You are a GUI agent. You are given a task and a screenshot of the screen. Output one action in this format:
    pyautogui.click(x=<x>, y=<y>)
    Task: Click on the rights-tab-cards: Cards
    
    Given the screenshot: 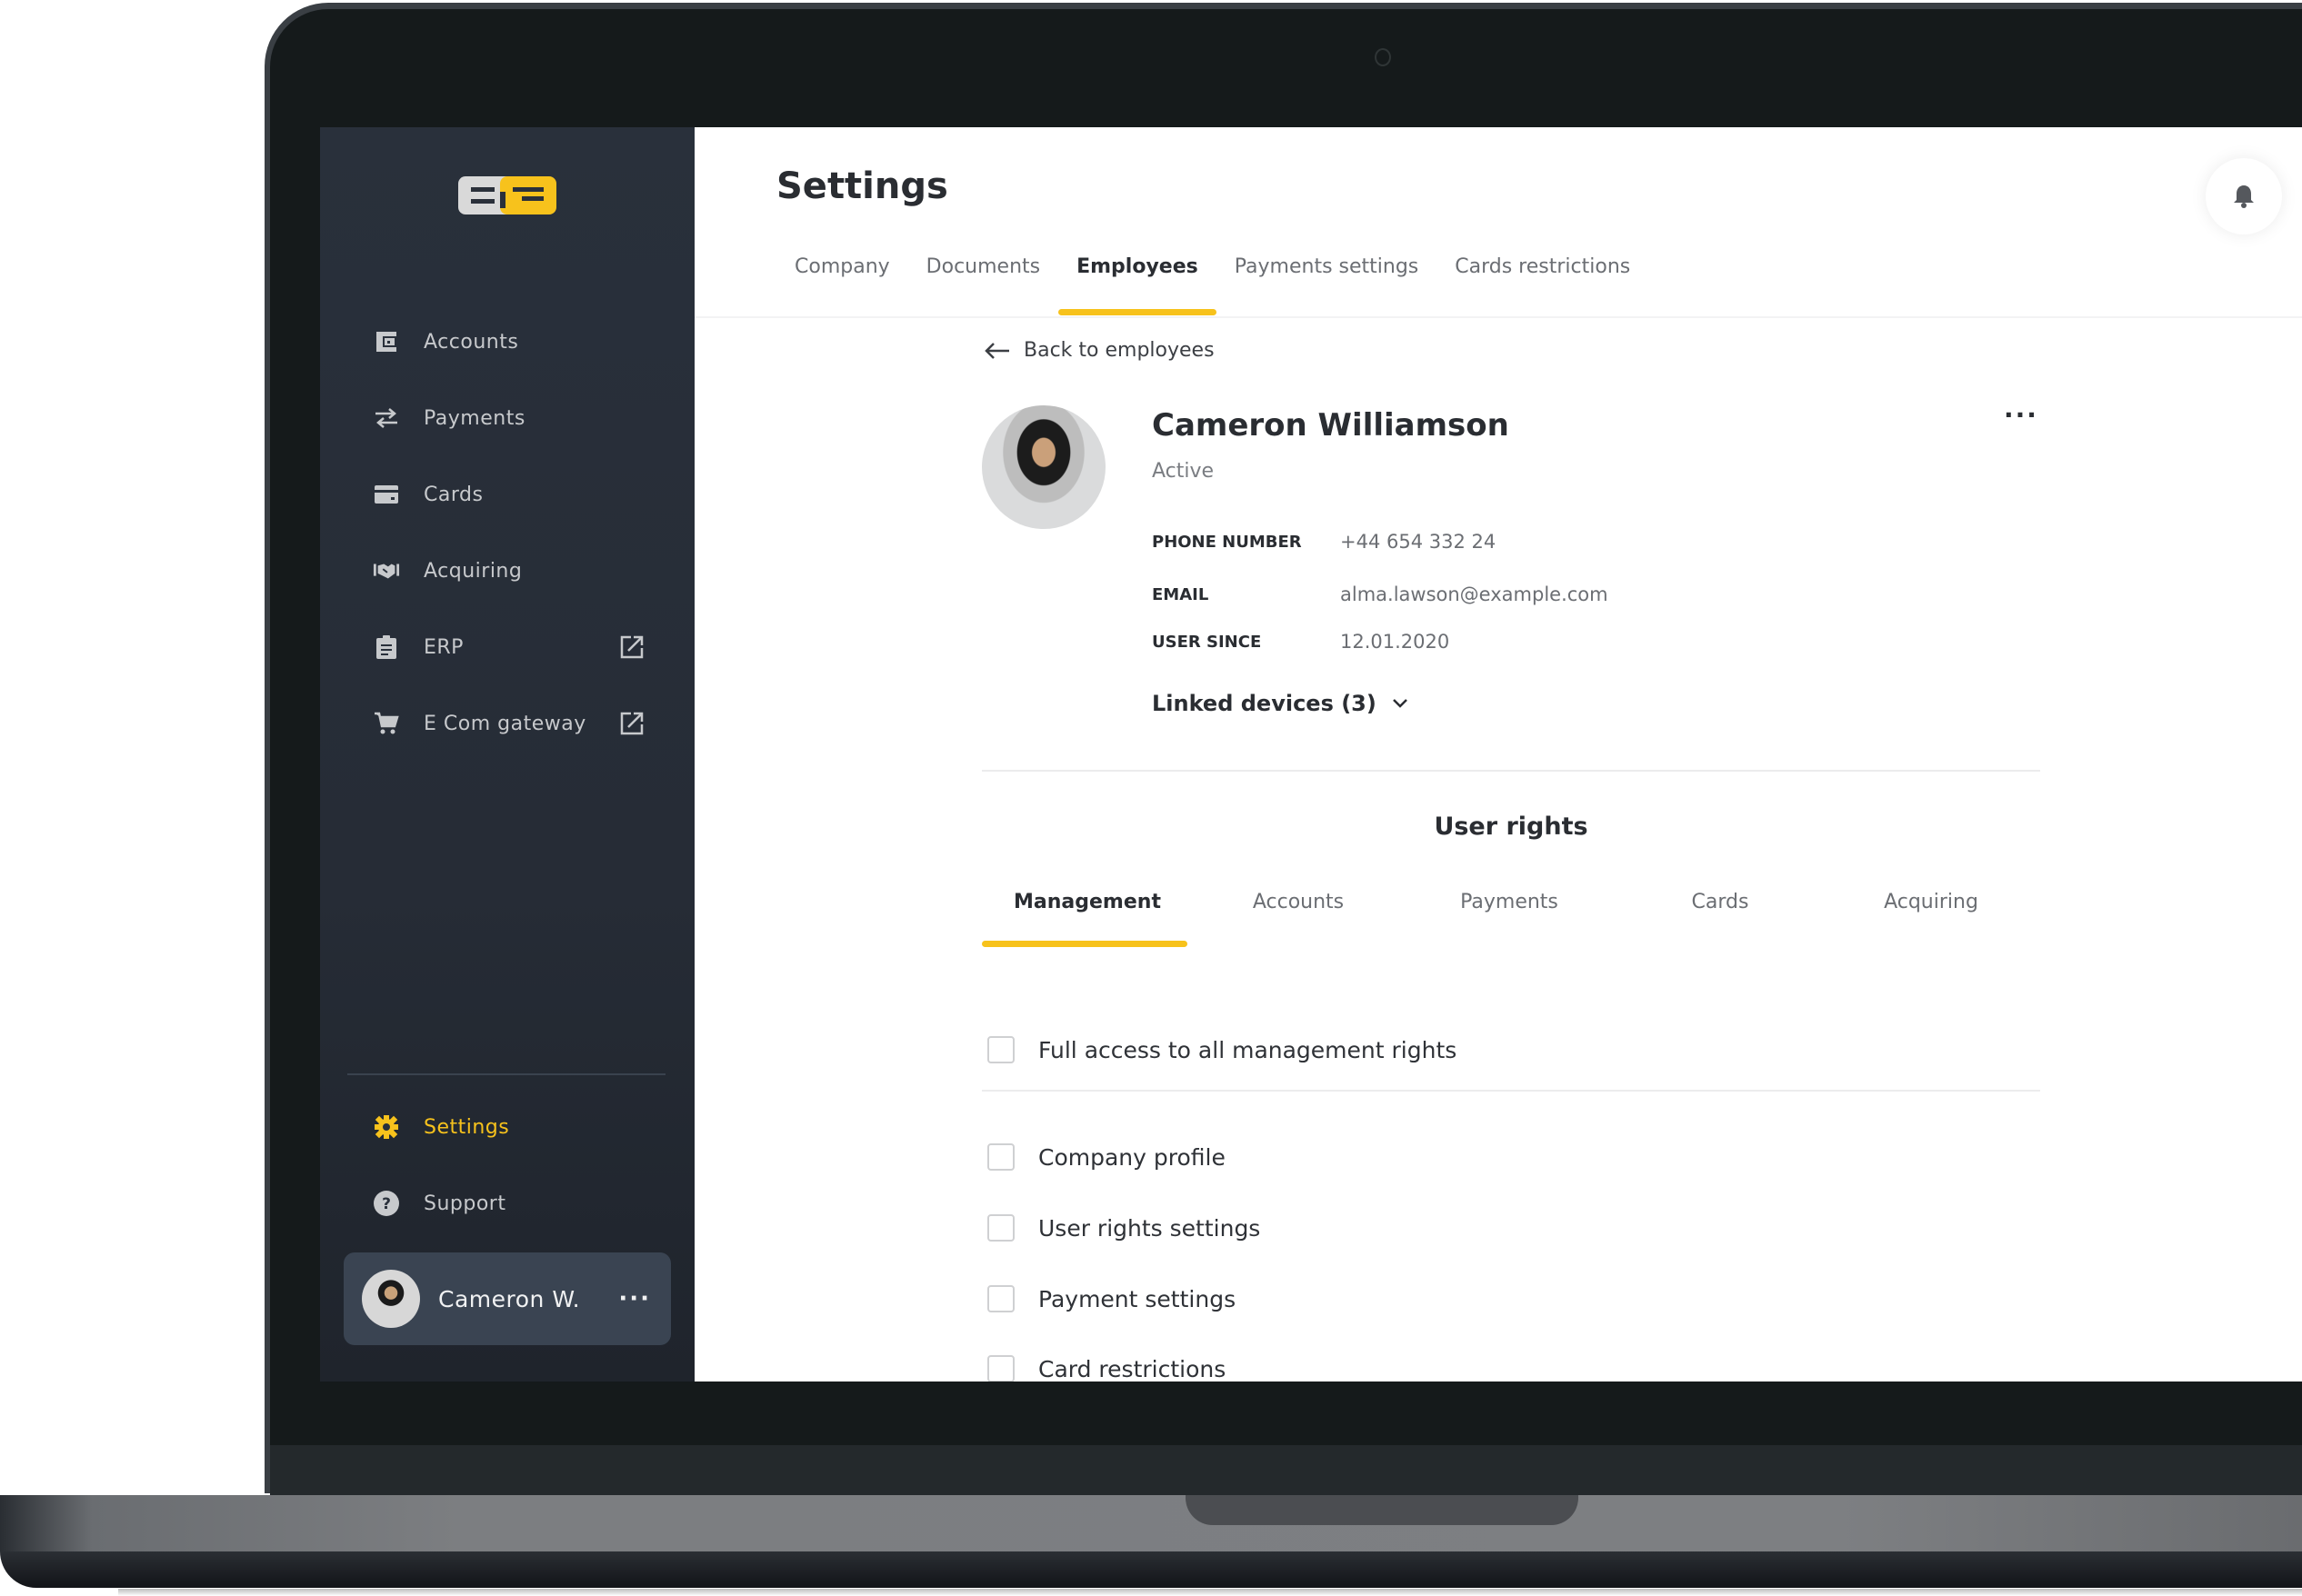 What is the action you would take?
    pyautogui.click(x=1721, y=919)
    